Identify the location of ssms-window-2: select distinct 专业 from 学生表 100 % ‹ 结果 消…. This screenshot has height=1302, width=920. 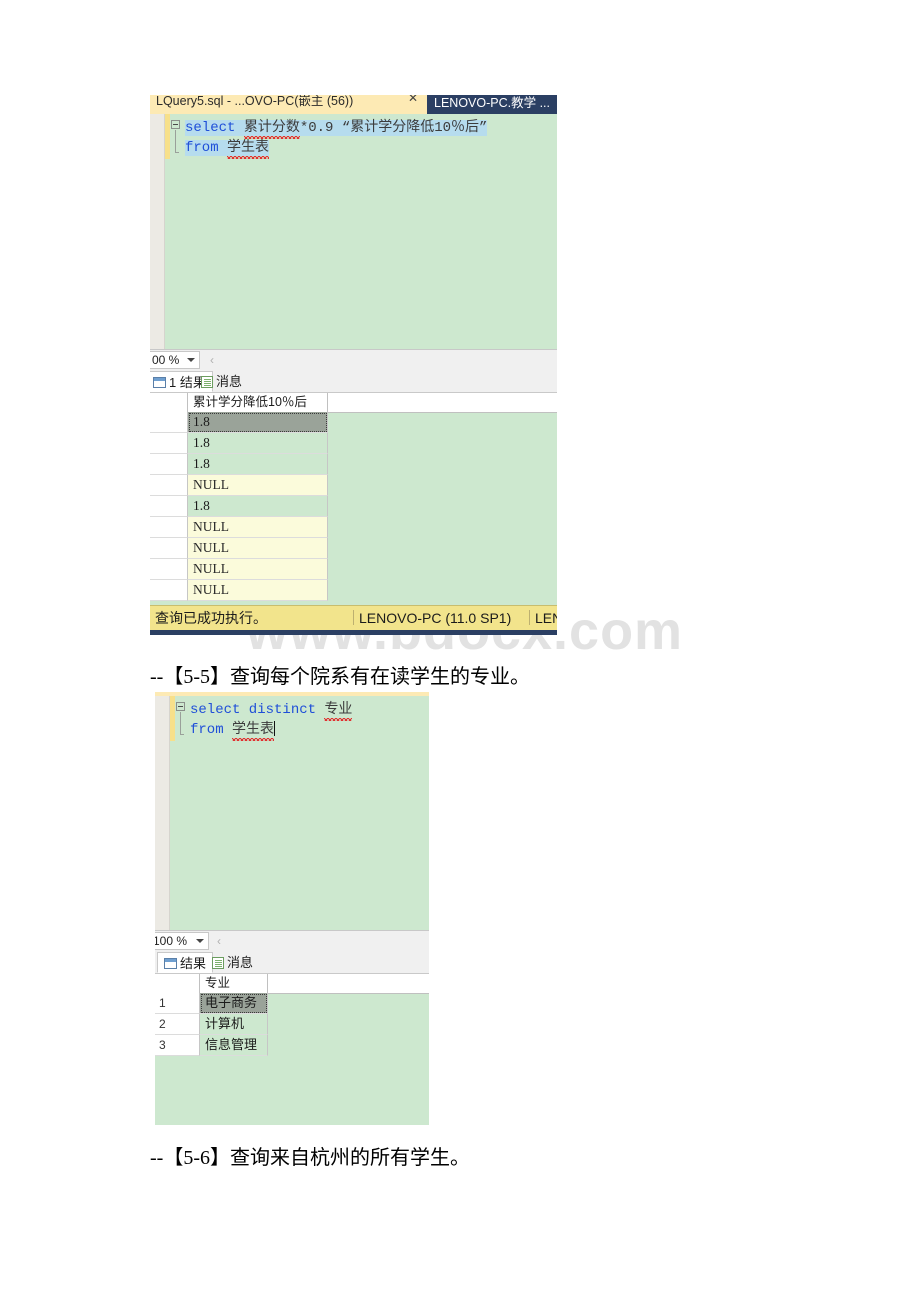
(292, 908).